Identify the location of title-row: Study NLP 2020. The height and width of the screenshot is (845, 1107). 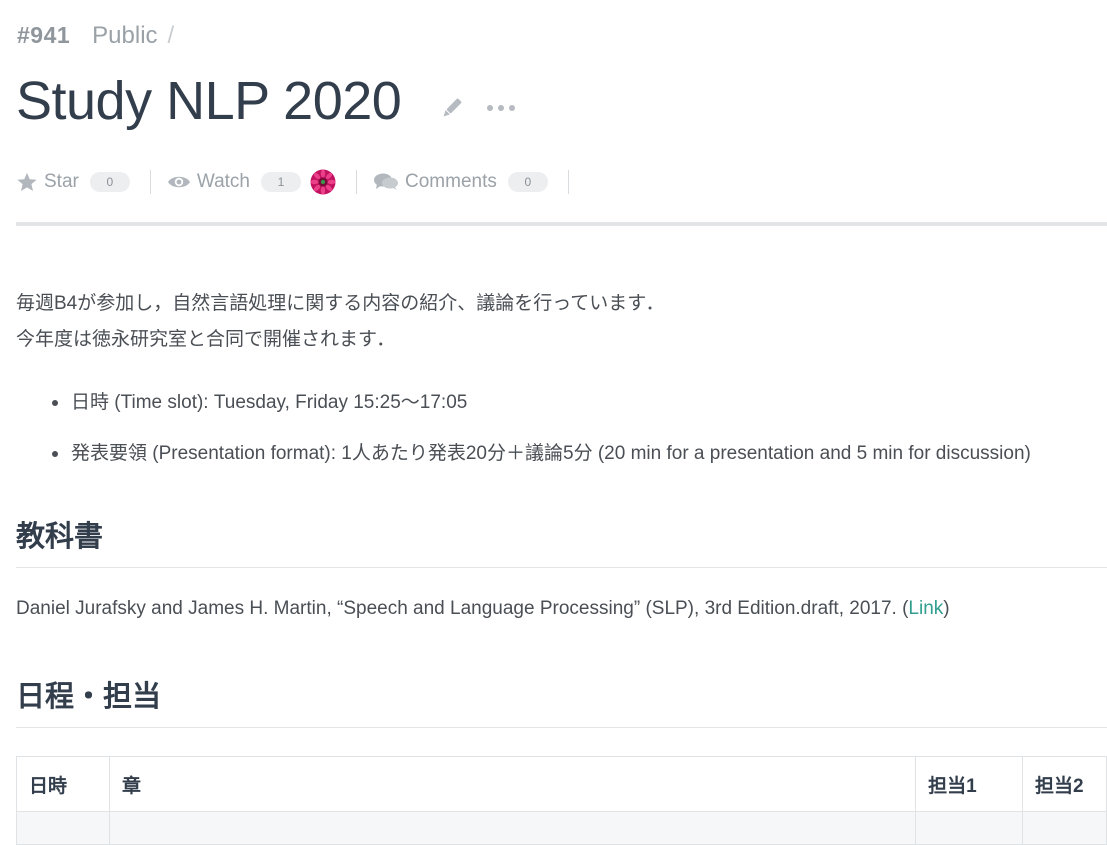
(266, 101).